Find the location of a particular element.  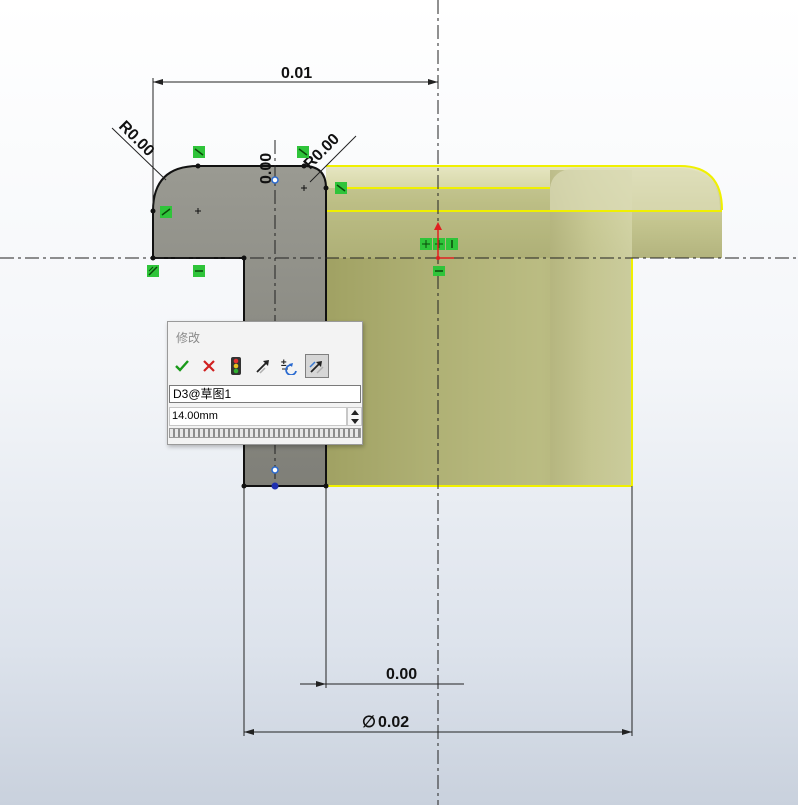

increment-button: ± is located at coordinates (290, 366).